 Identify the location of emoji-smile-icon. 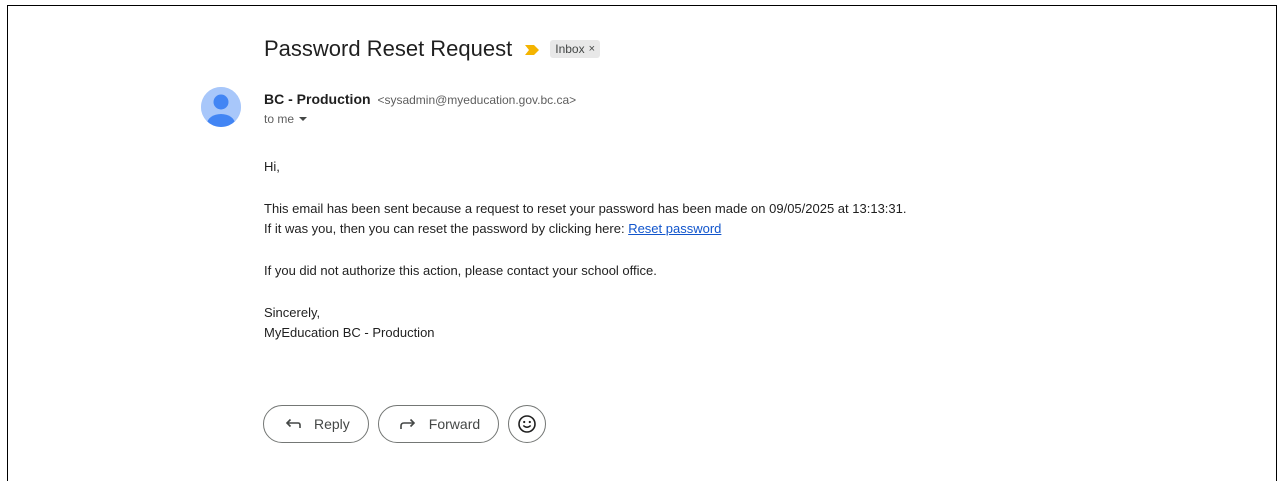
(527, 424).